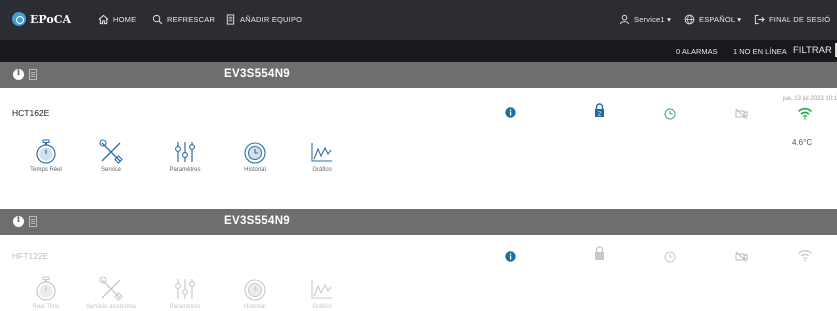 The height and width of the screenshot is (311, 837). Describe the element at coordinates (19, 19) in the screenshot. I see `logo-icon` at that location.